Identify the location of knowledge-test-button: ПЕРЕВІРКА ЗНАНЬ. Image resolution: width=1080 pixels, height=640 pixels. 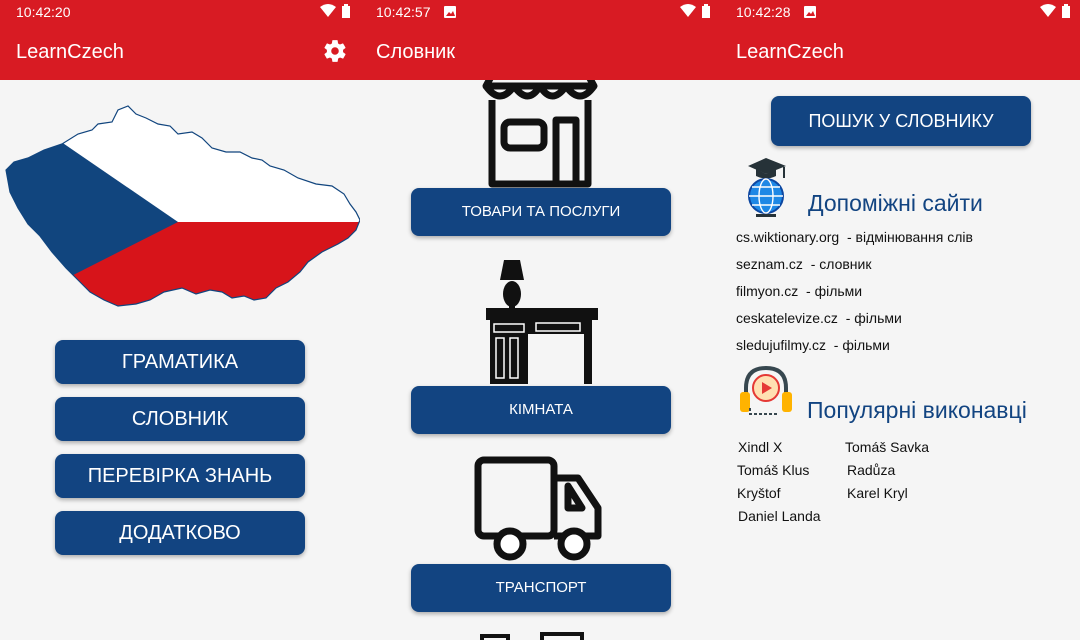
(180, 476).